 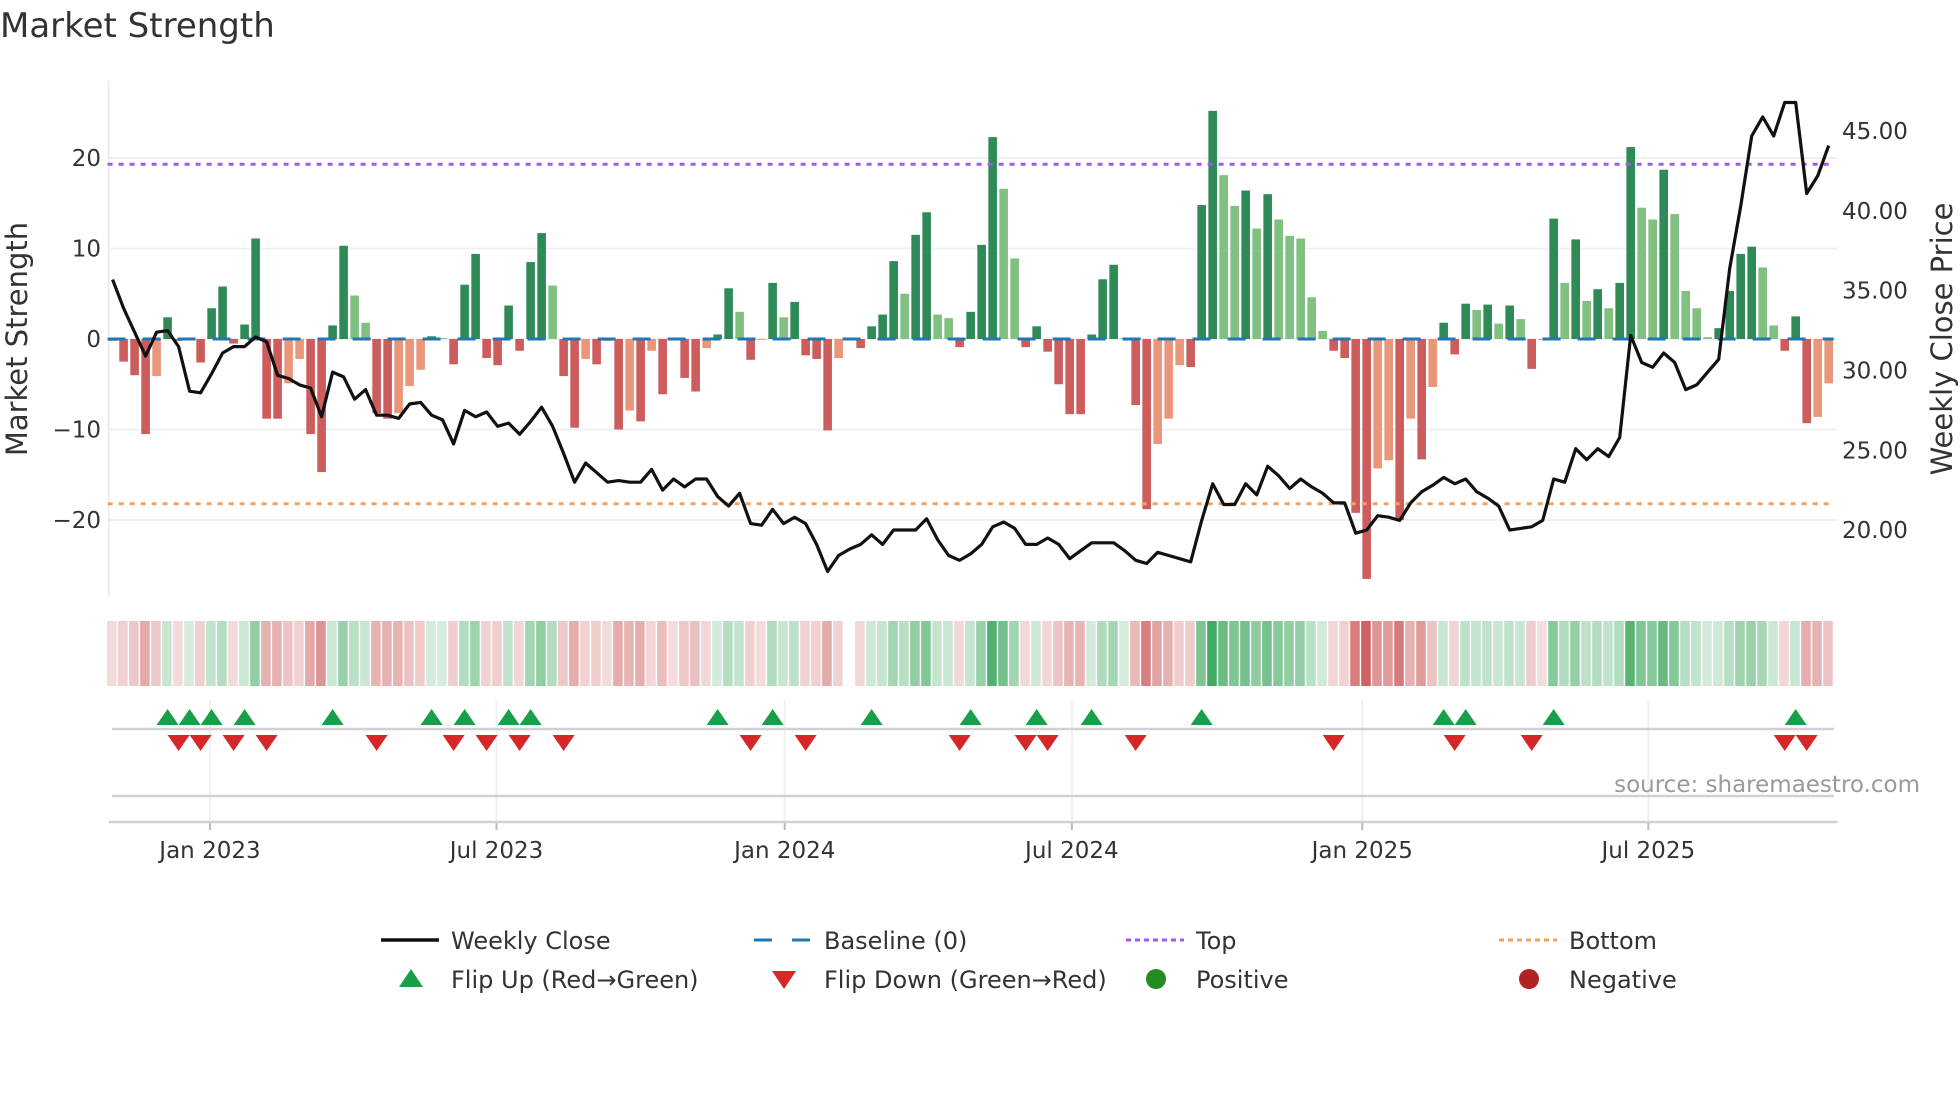 What do you see at coordinates (1875, 372) in the screenshot?
I see `y2-tick-label: 30.00` at bounding box center [1875, 372].